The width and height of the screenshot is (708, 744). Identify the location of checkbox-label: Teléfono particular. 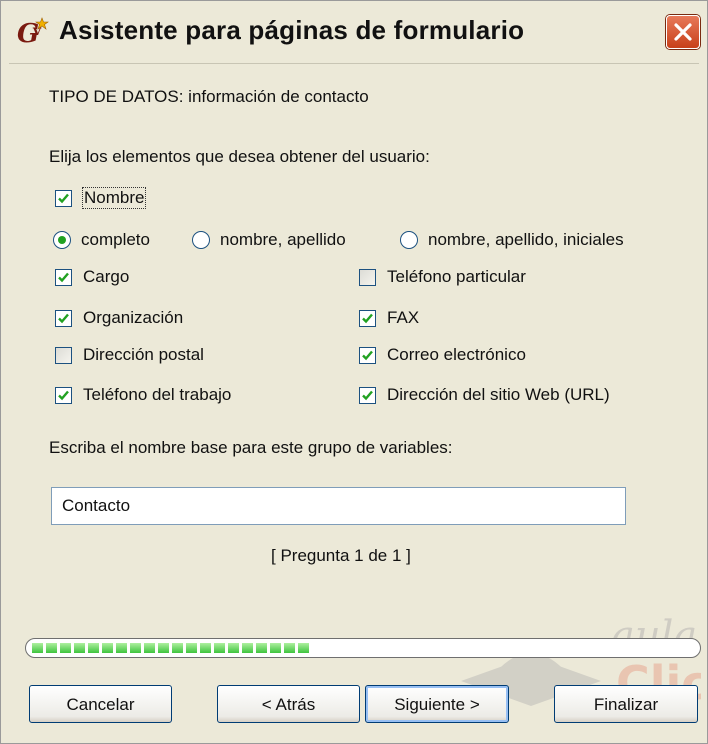
(456, 276).